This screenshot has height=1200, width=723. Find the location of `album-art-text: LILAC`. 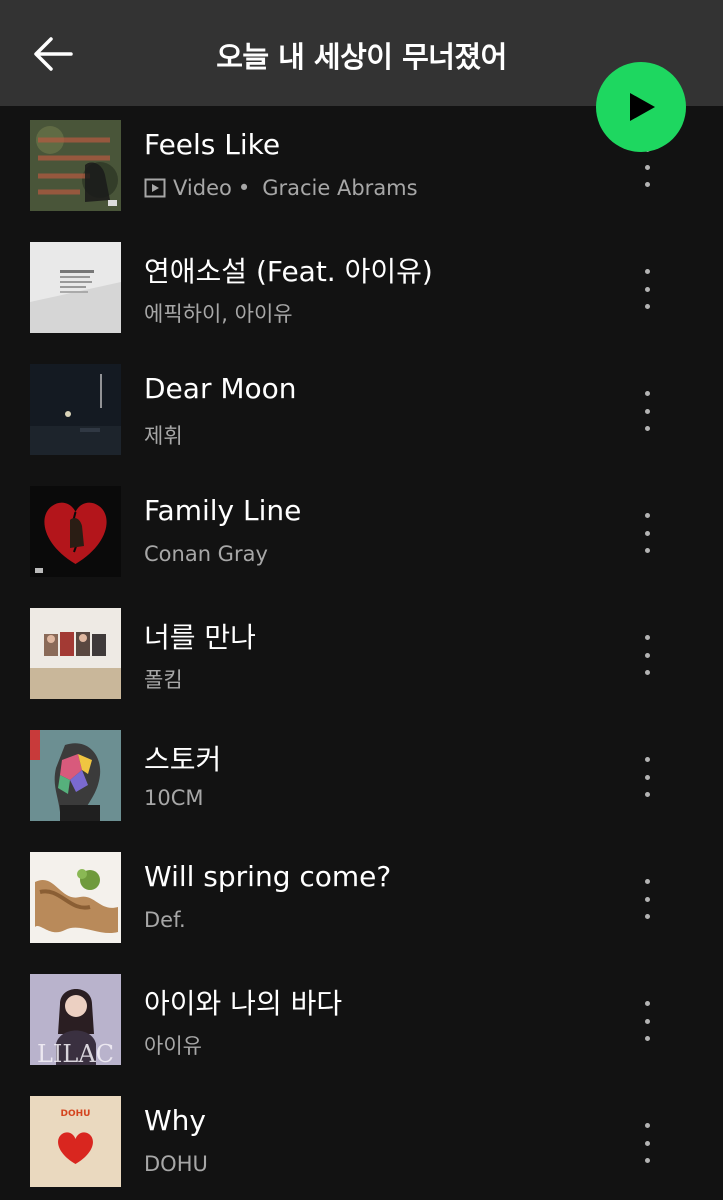

album-art-text: LILAC is located at coordinates (75, 1052).